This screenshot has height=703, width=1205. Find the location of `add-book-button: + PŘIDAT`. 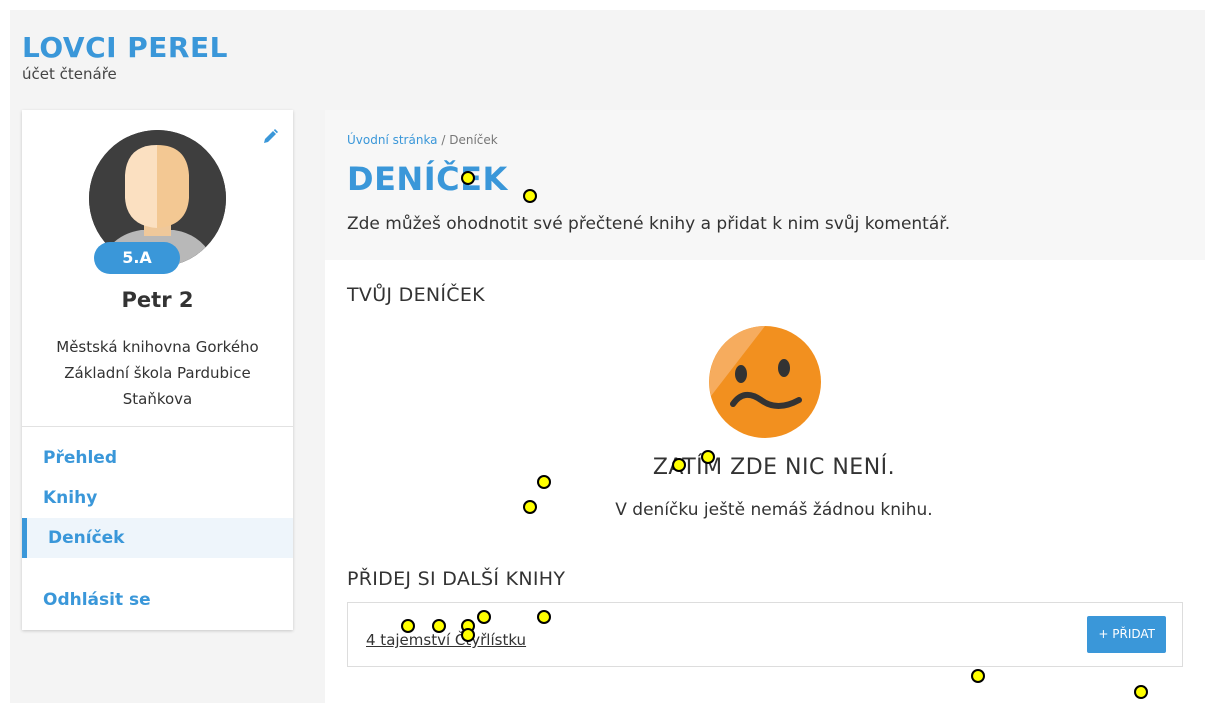

add-book-button: + PŘIDAT is located at coordinates (1126, 634).